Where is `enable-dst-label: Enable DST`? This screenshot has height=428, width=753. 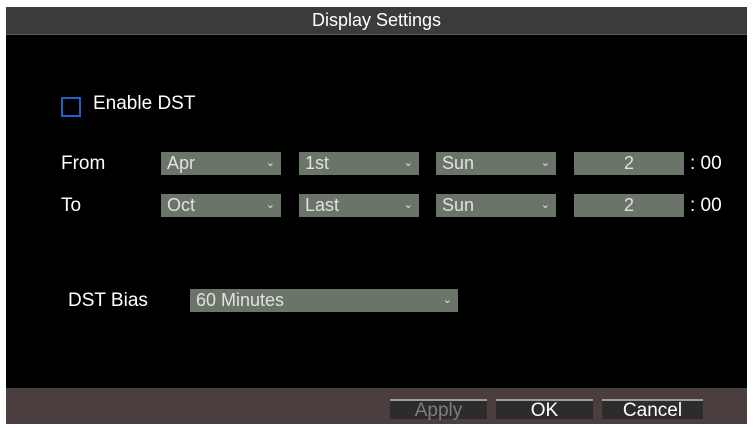
enable-dst-label: Enable DST is located at coordinates (144, 103).